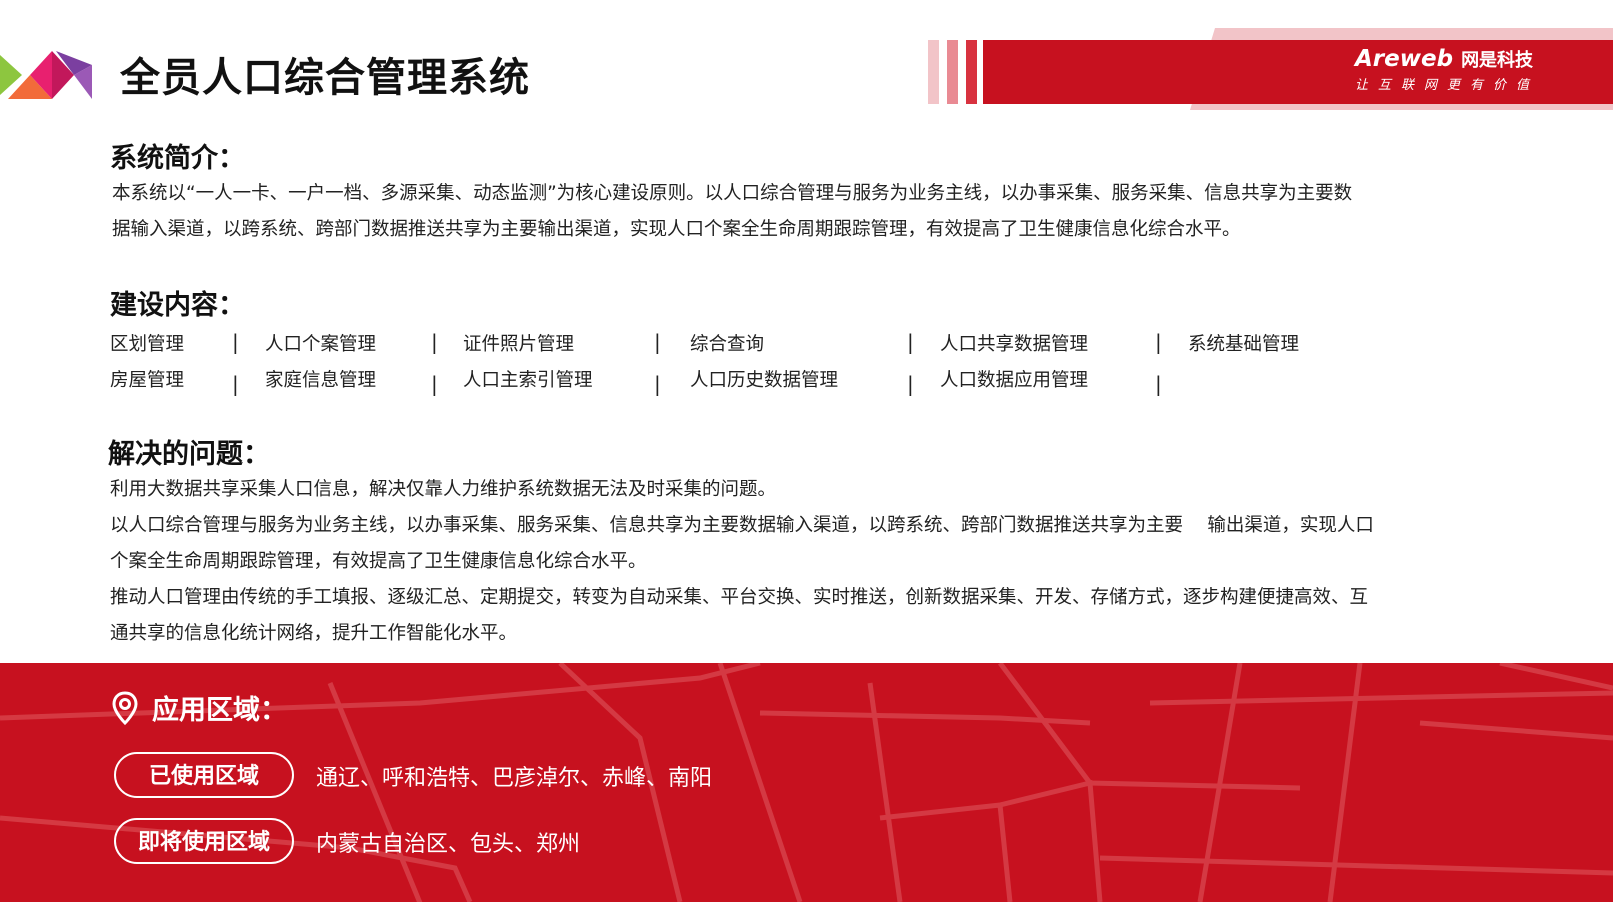 Image resolution: width=1613 pixels, height=902 pixels. What do you see at coordinates (204, 775) in the screenshot?
I see `used-regions-label: 已使用区域` at bounding box center [204, 775].